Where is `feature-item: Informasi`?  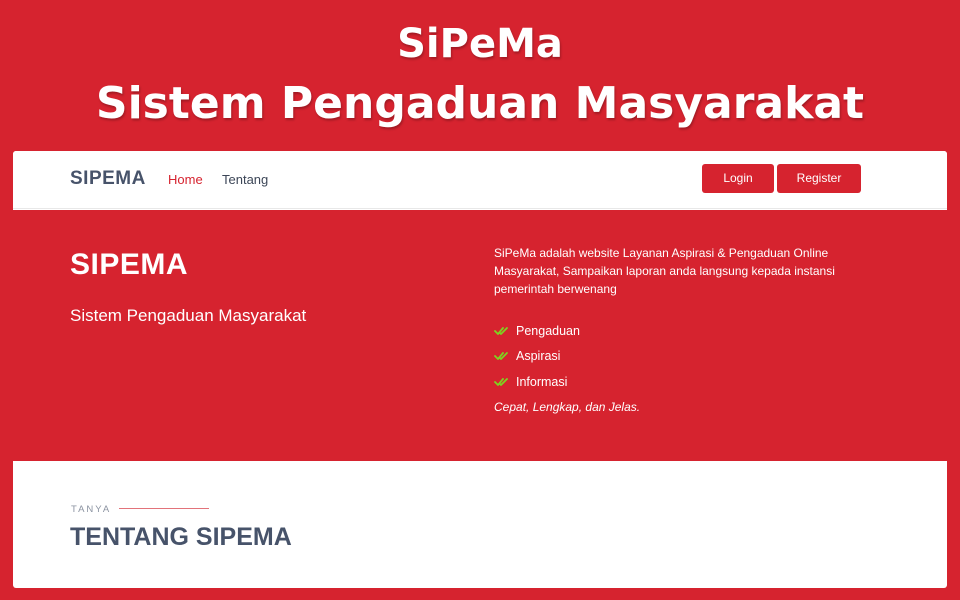
feature-item: Informasi is located at coordinates (537, 382).